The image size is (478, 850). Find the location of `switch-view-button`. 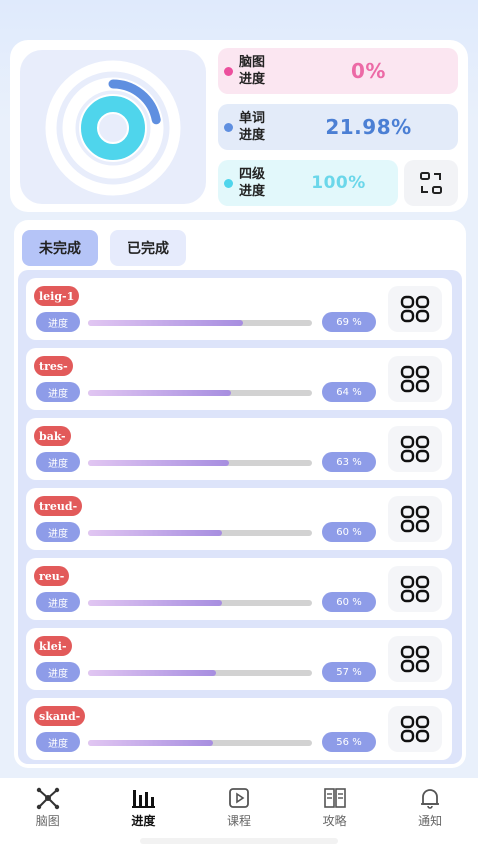

switch-view-button is located at coordinates (431, 183).